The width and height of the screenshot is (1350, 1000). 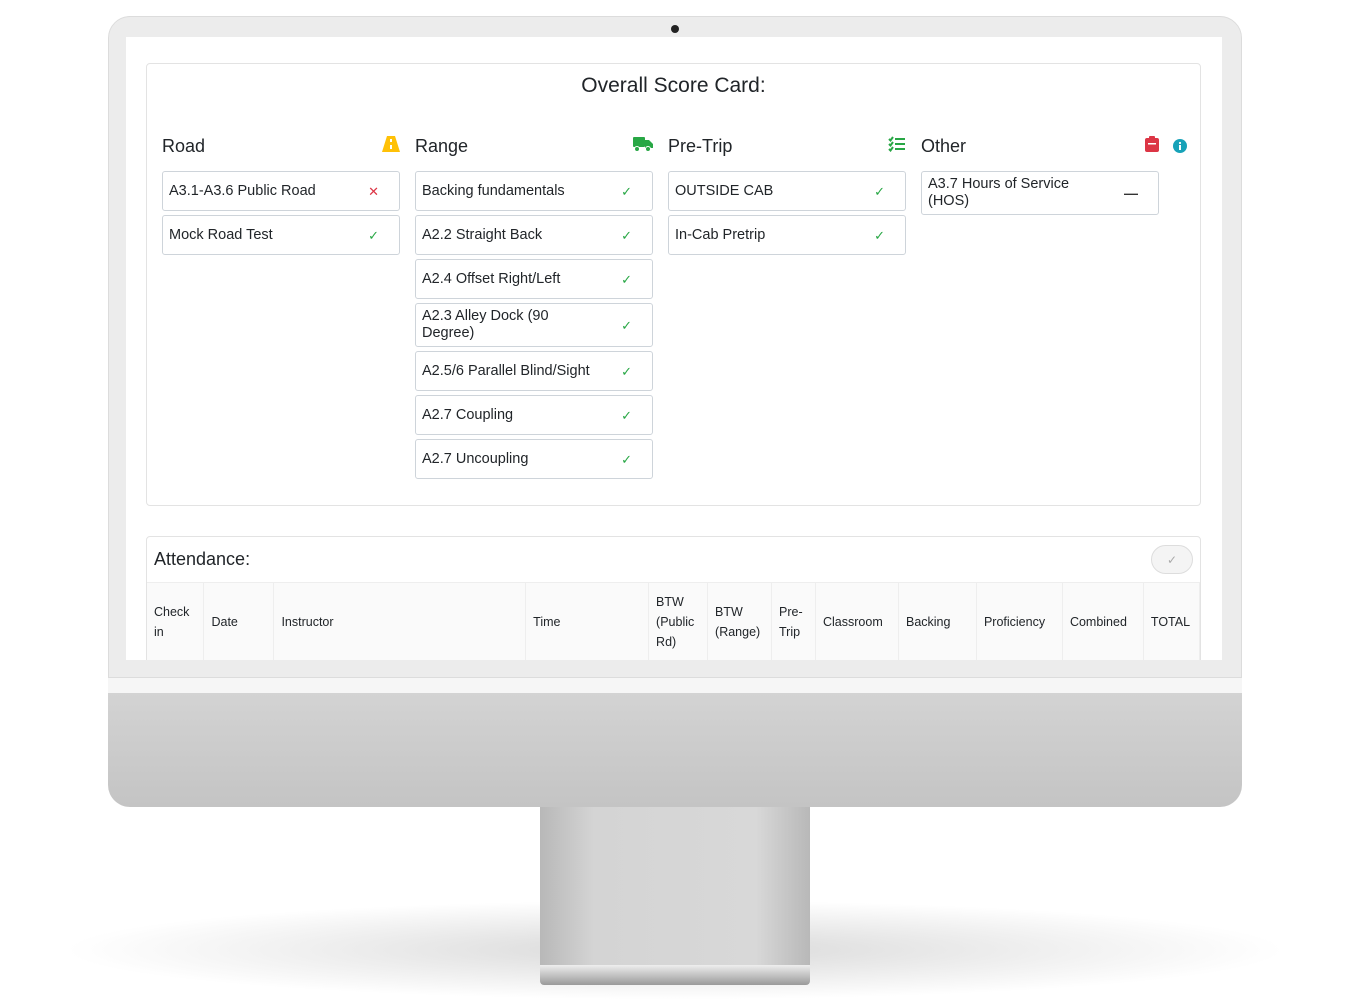 I want to click on column-header: Pre-Trip, so click(x=793, y=621).